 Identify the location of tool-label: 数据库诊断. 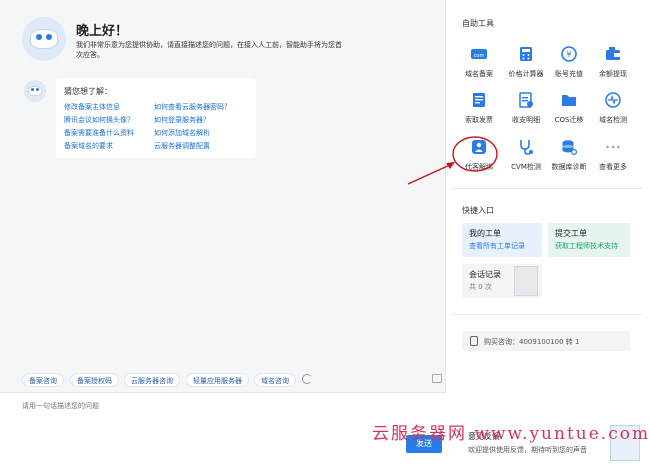
(569, 167).